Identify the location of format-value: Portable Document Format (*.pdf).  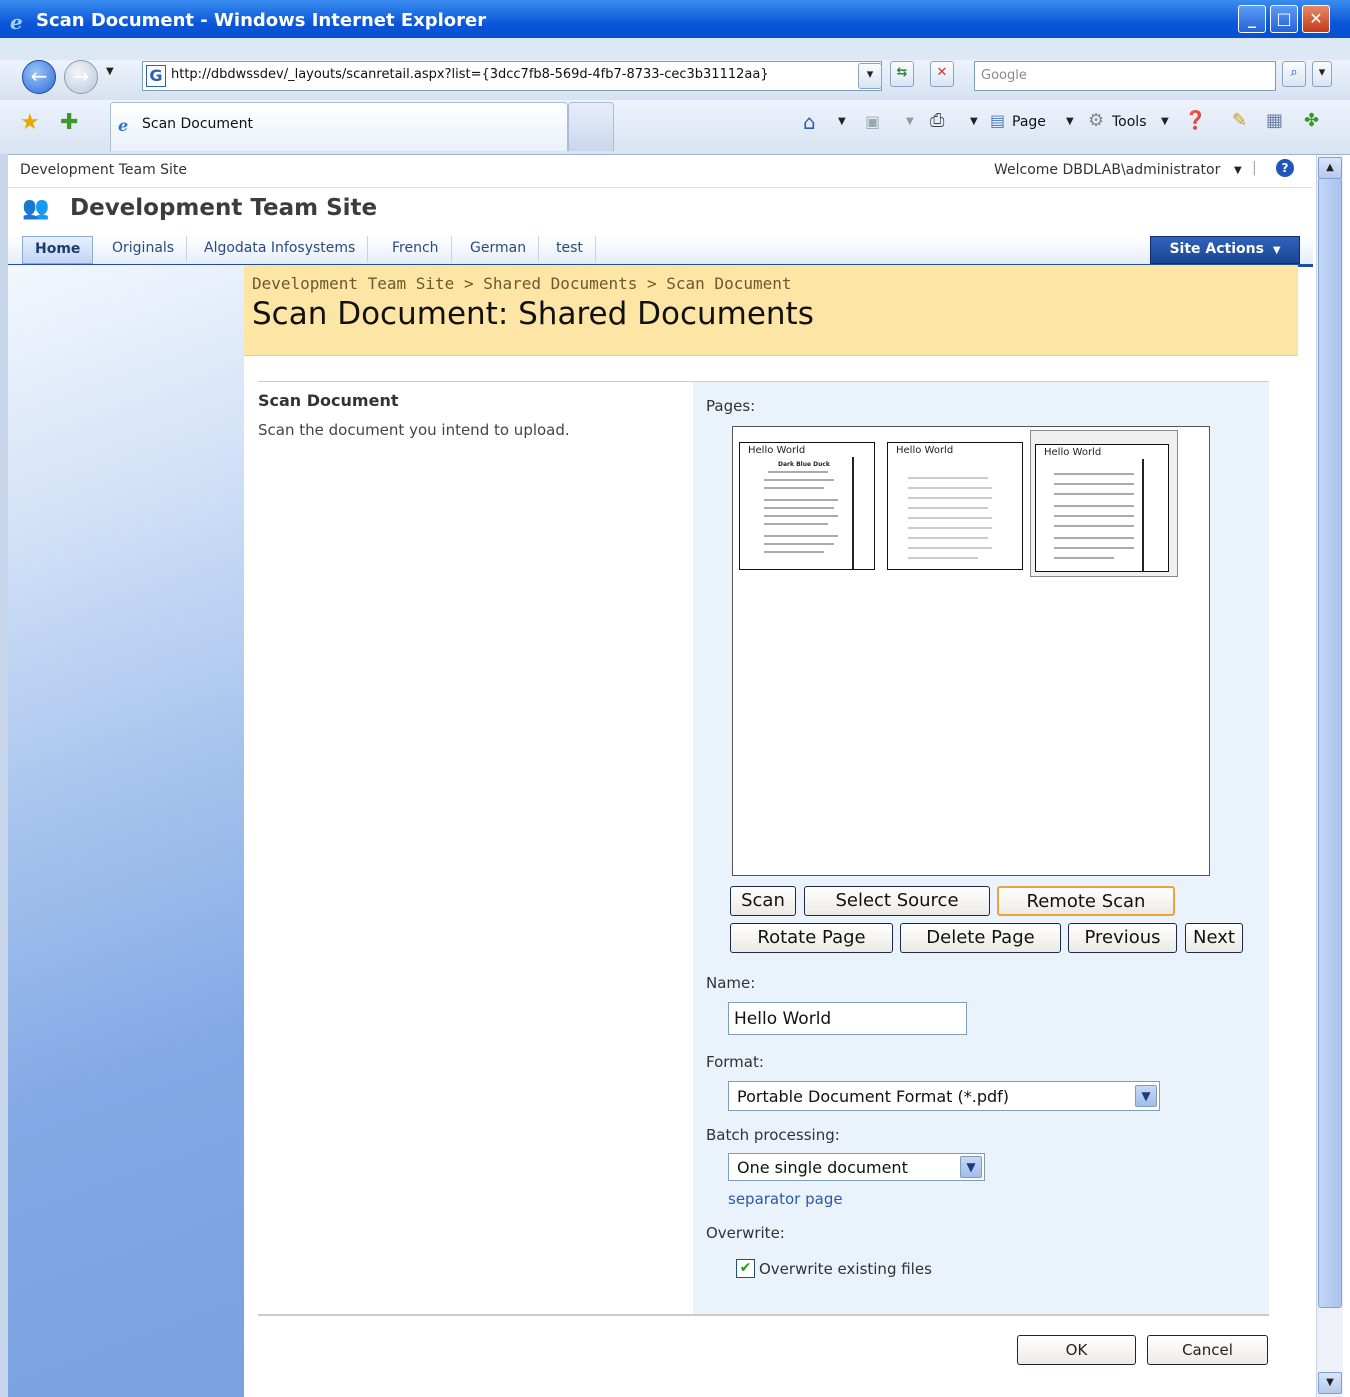
(873, 1096).